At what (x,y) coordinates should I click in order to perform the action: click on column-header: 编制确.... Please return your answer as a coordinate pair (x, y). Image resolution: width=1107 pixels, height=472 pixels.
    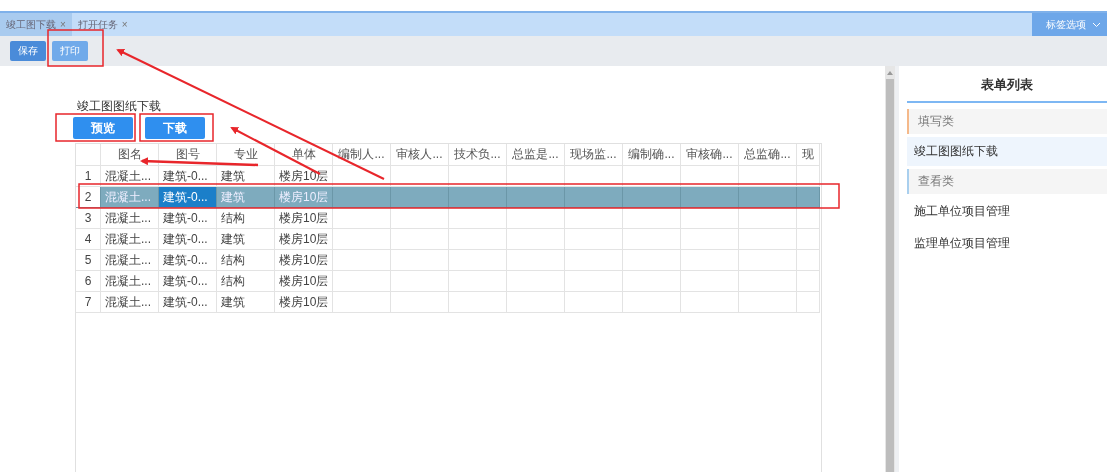
    Looking at the image, I should click on (652, 155).